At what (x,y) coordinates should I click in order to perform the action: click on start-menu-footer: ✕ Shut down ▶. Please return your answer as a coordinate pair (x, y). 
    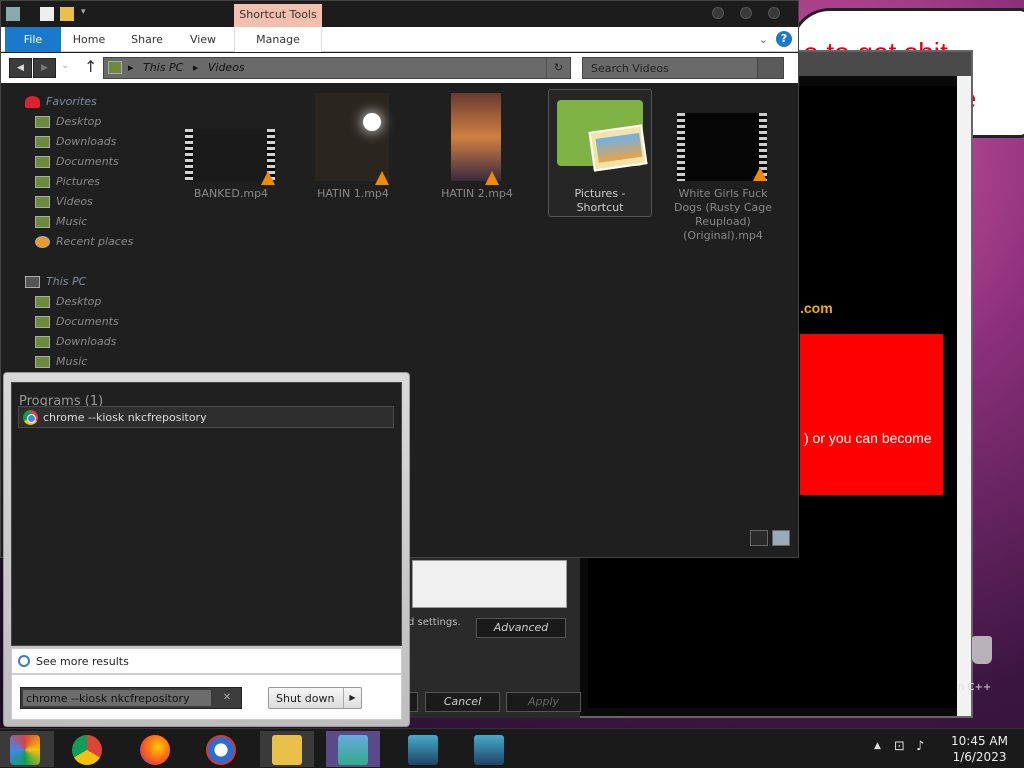
    Looking at the image, I should click on (206, 697).